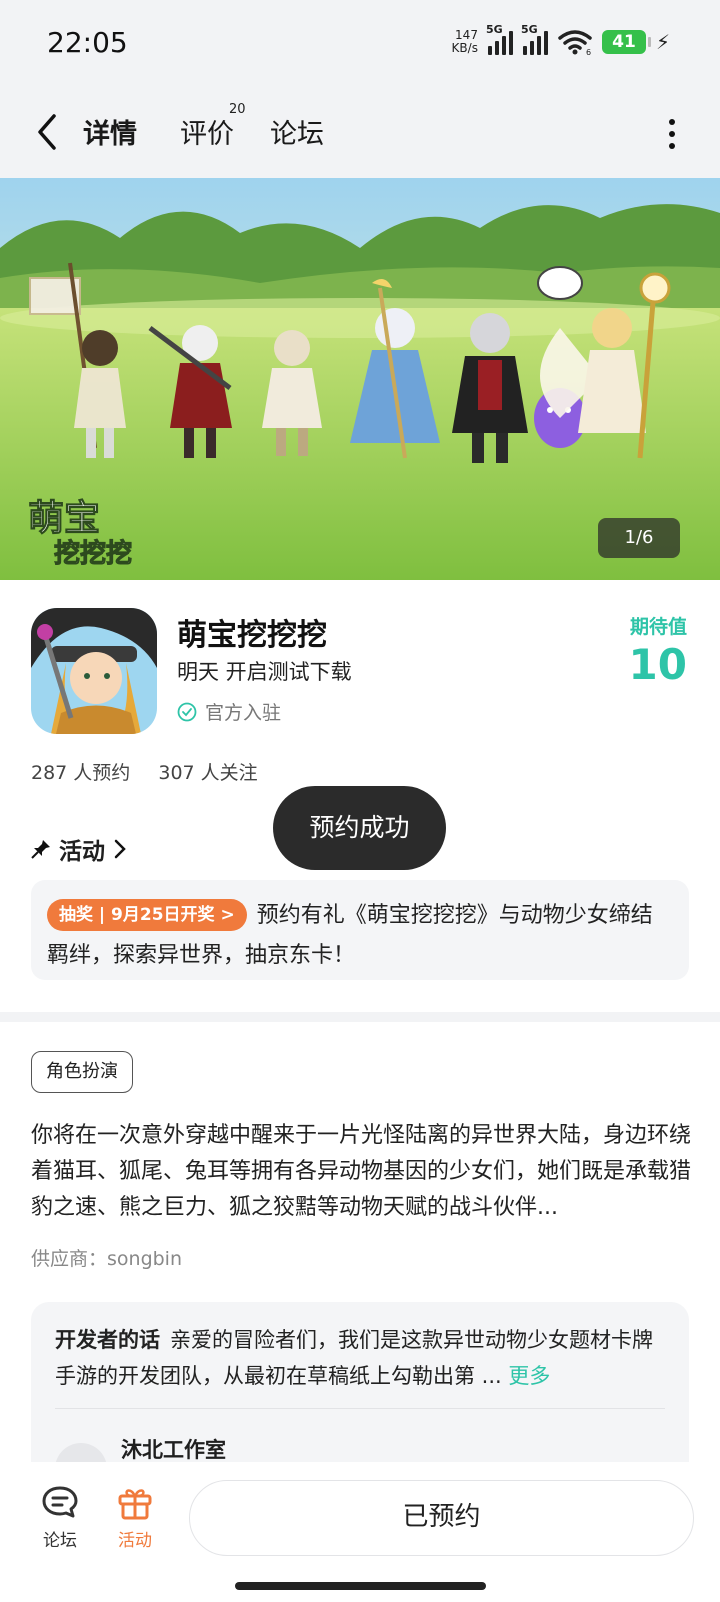 Image resolution: width=720 pixels, height=1602 pixels. I want to click on bottom-activity-button: 活动, so click(135, 1517).